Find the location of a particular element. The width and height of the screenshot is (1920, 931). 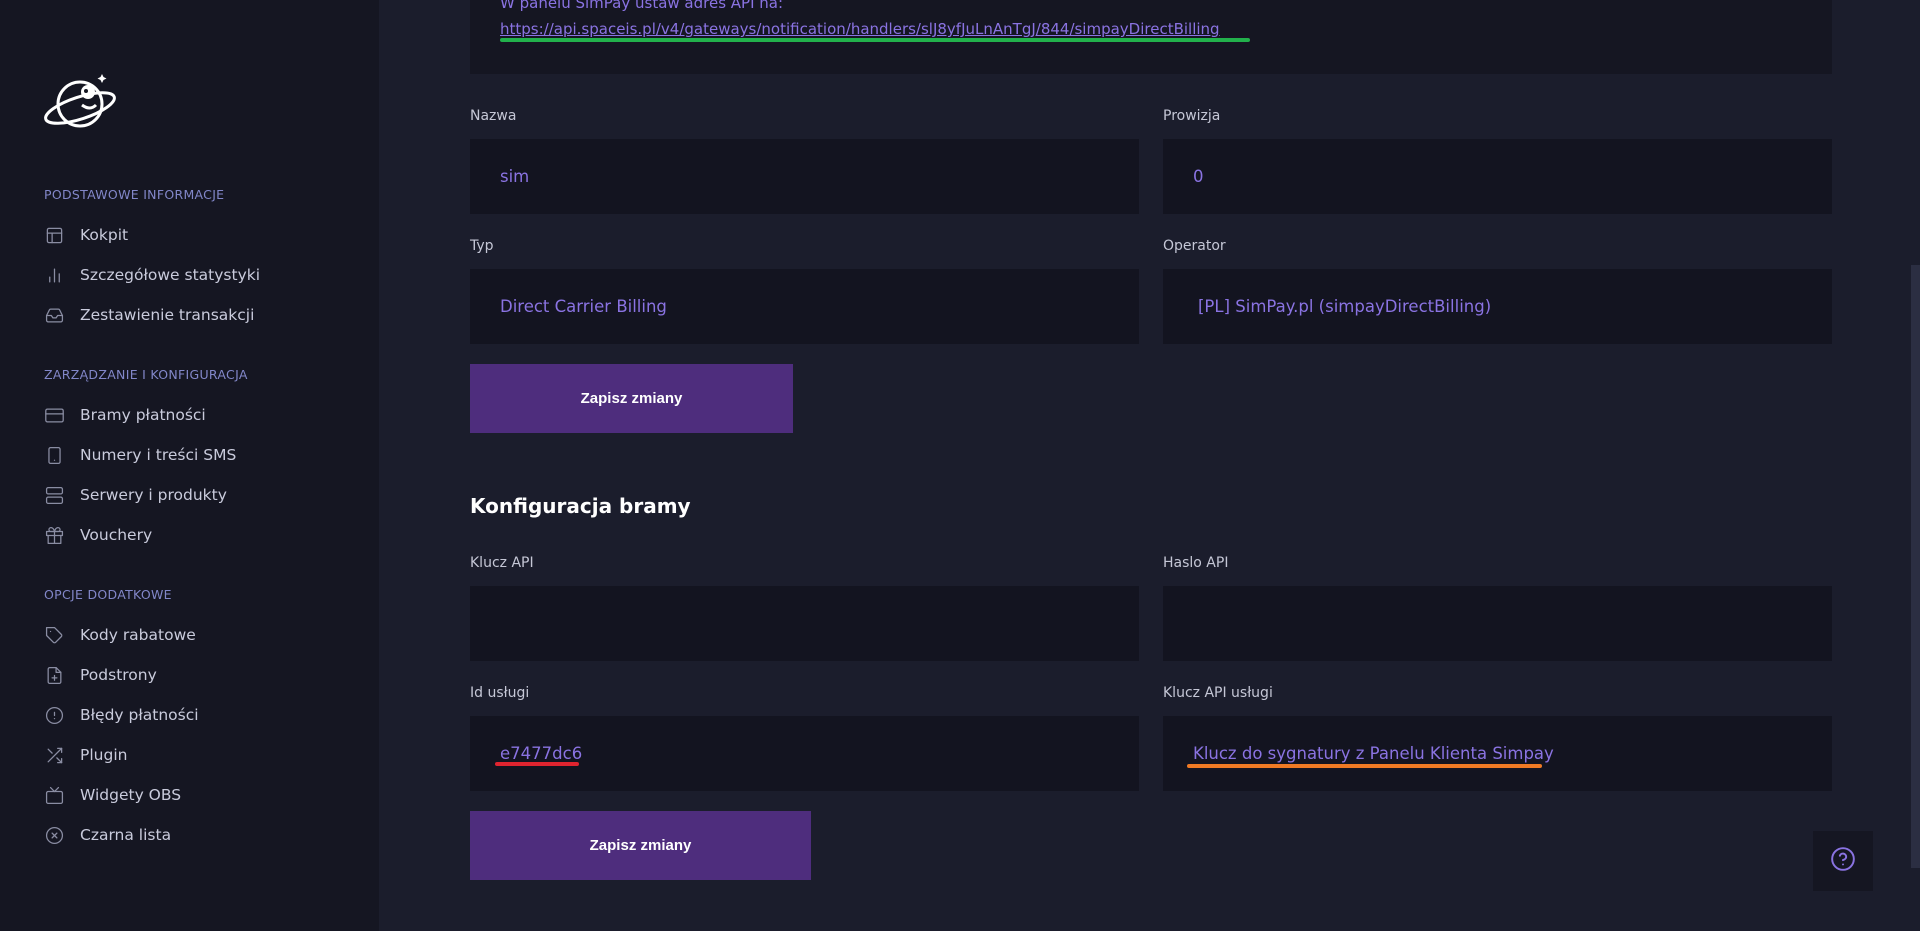

sidebar-item-label: Kody rabatowe is located at coordinates (138, 635).